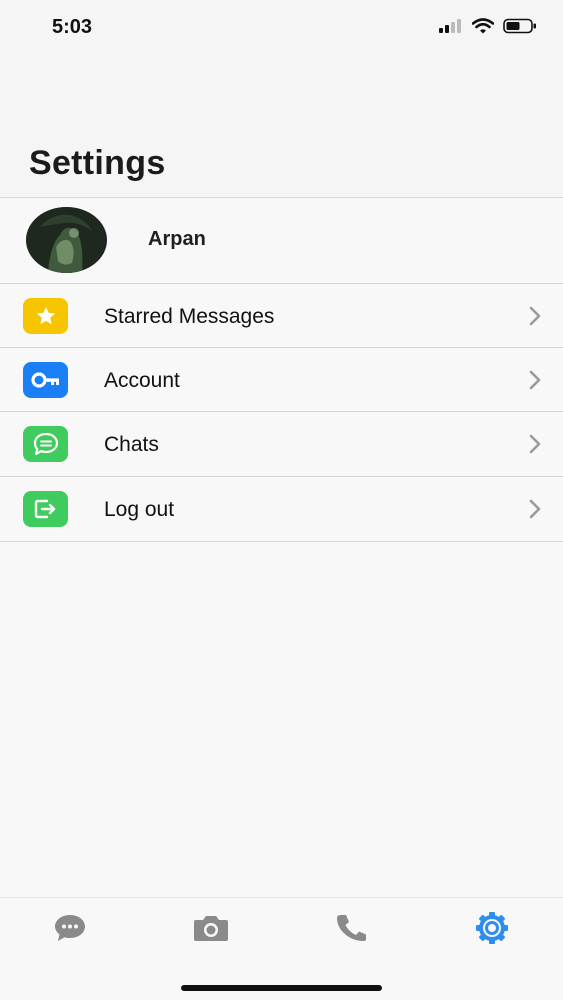 The height and width of the screenshot is (1000, 563). Describe the element at coordinates (131, 444) in the screenshot. I see `menu-item-label: Chats` at that location.